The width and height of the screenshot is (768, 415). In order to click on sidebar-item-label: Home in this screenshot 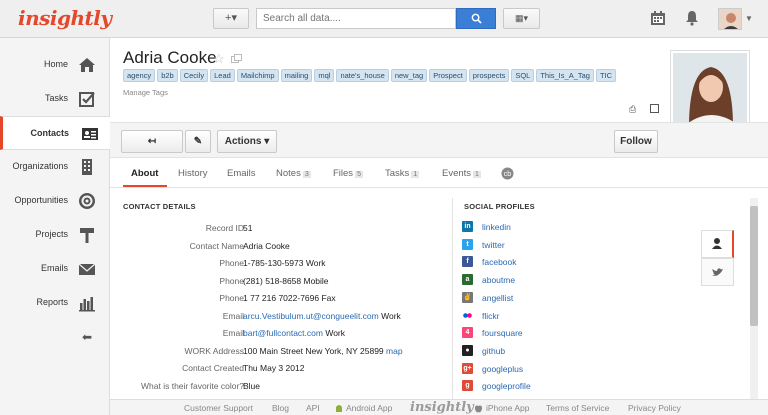, I will do `click(55, 64)`.